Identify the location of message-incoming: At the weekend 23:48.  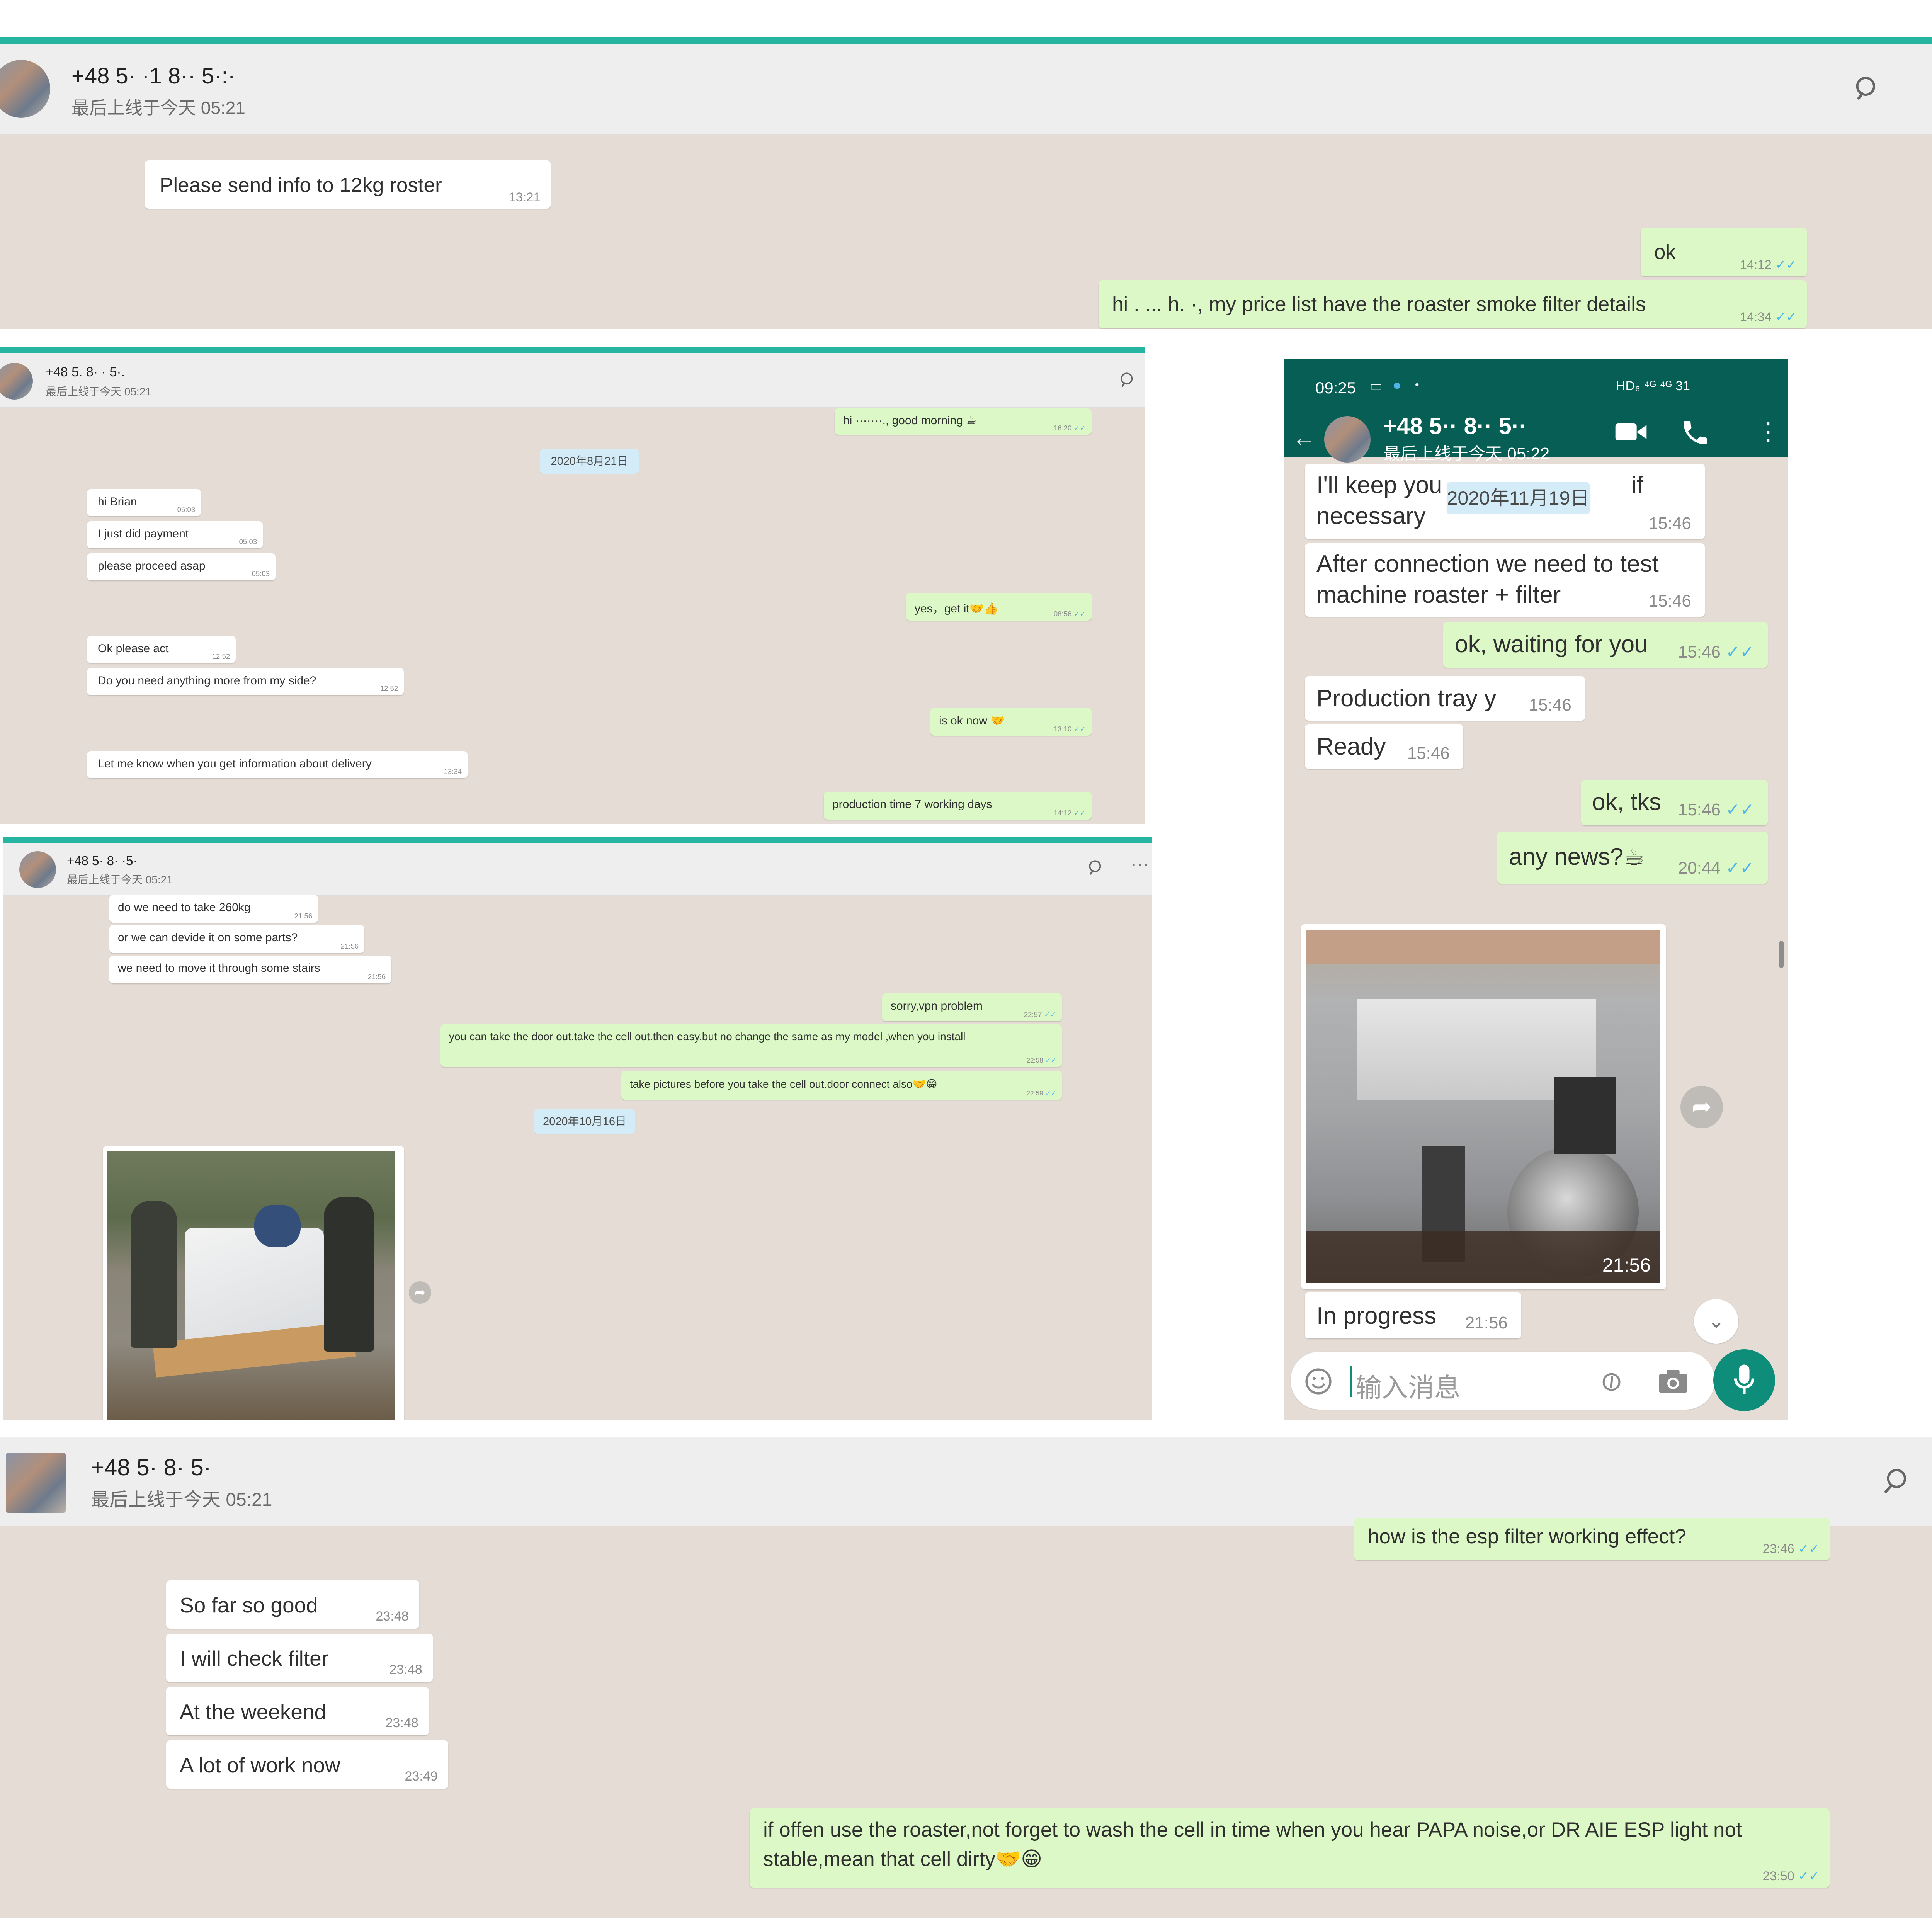
(298, 1711).